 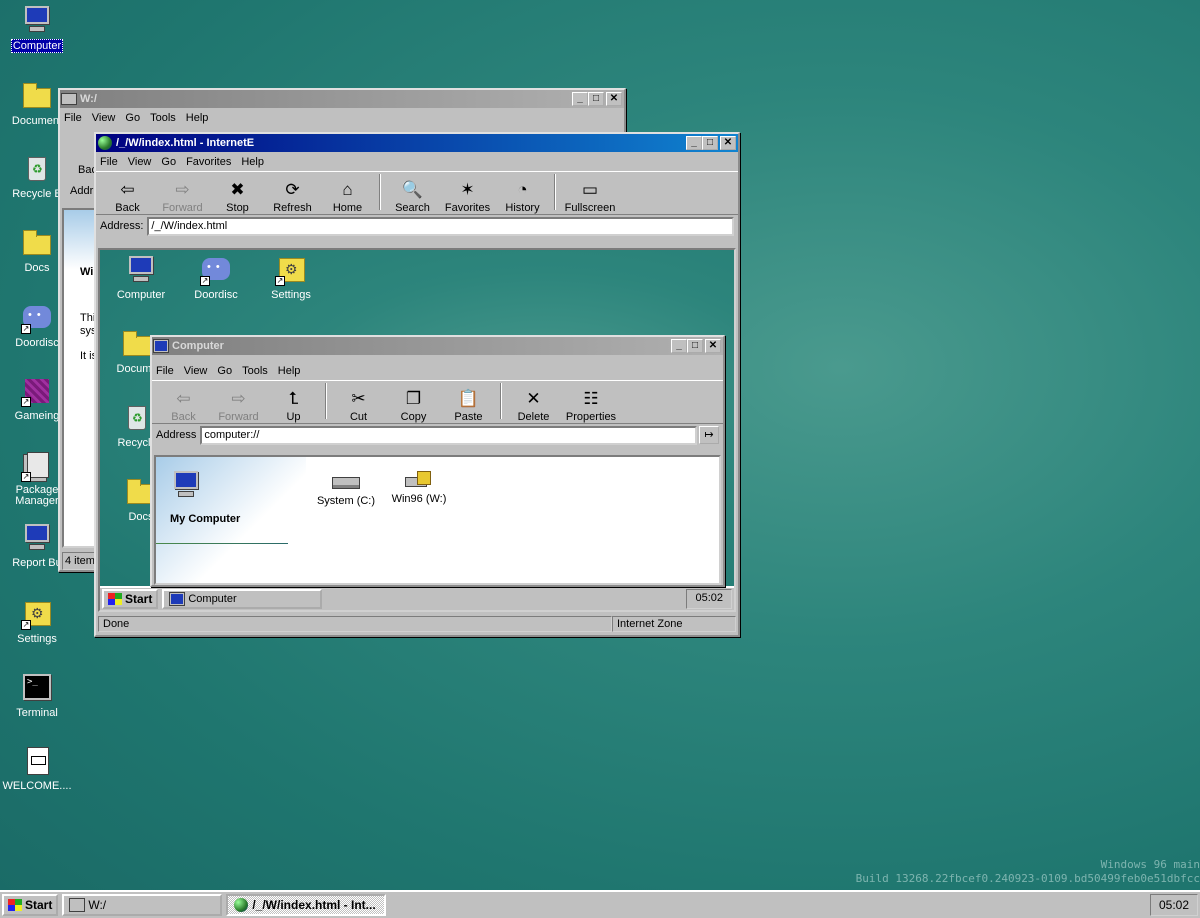 I want to click on browser-globe-icon, so click(x=241, y=905).